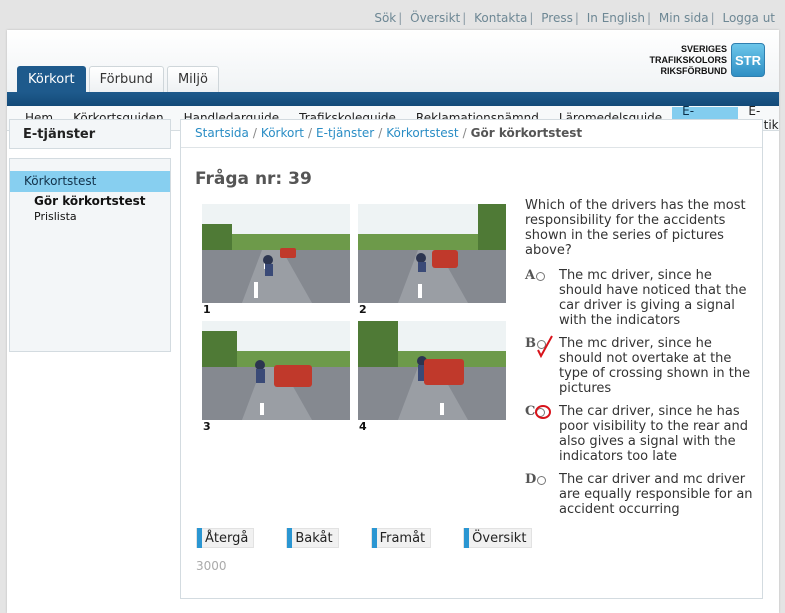  What do you see at coordinates (222, 133) in the screenshot?
I see `breadcrumb-startsida: Startsida` at bounding box center [222, 133].